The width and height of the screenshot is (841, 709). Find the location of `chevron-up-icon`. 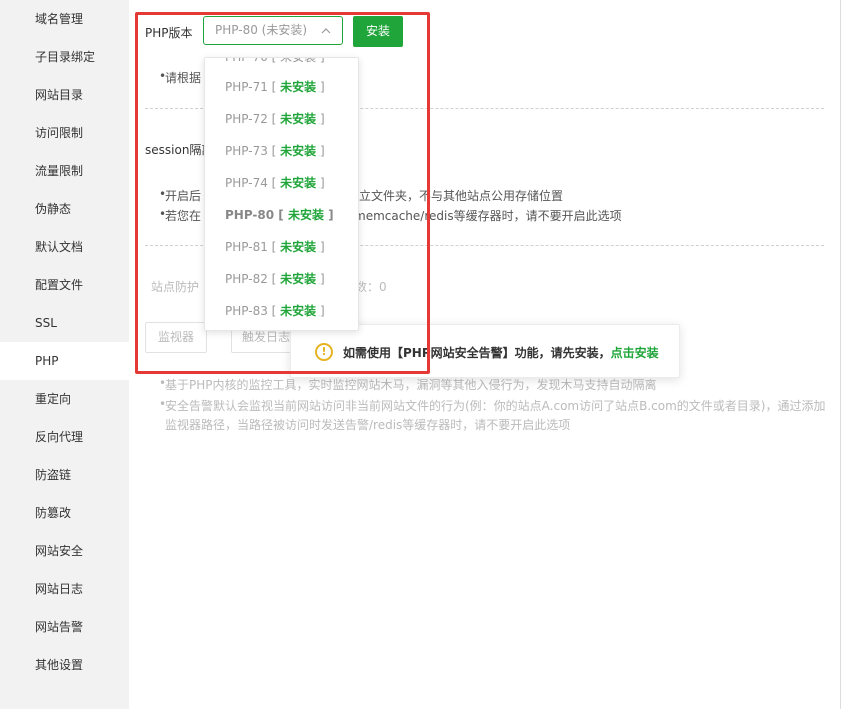

chevron-up-icon is located at coordinates (326, 36).